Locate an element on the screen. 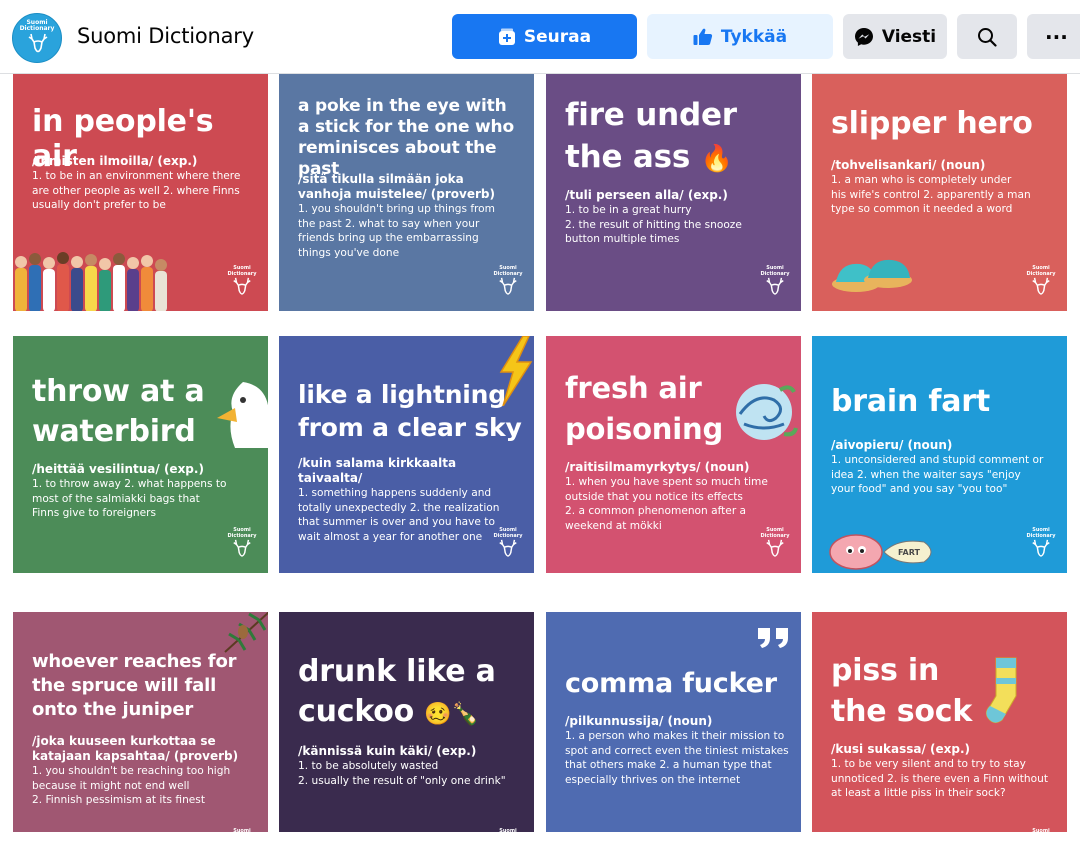 This screenshot has width=1080, height=848. def-line: 1. to be in an environment where there is located at coordinates (136, 176).